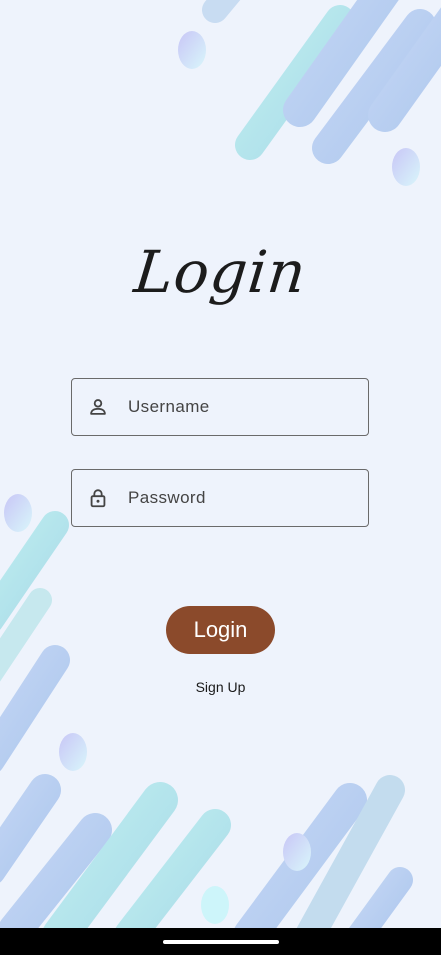  What do you see at coordinates (98, 407) in the screenshot?
I see `person-icon` at bounding box center [98, 407].